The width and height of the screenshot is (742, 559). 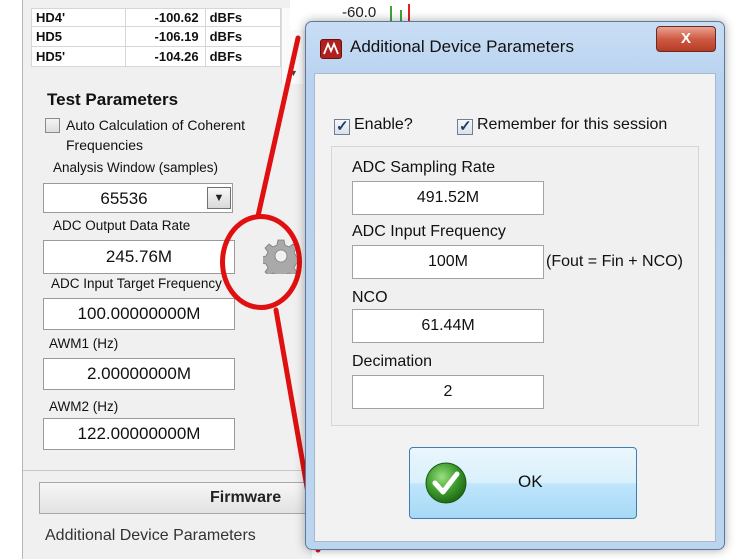 I want to click on nco-label: NCO, so click(x=370, y=297).